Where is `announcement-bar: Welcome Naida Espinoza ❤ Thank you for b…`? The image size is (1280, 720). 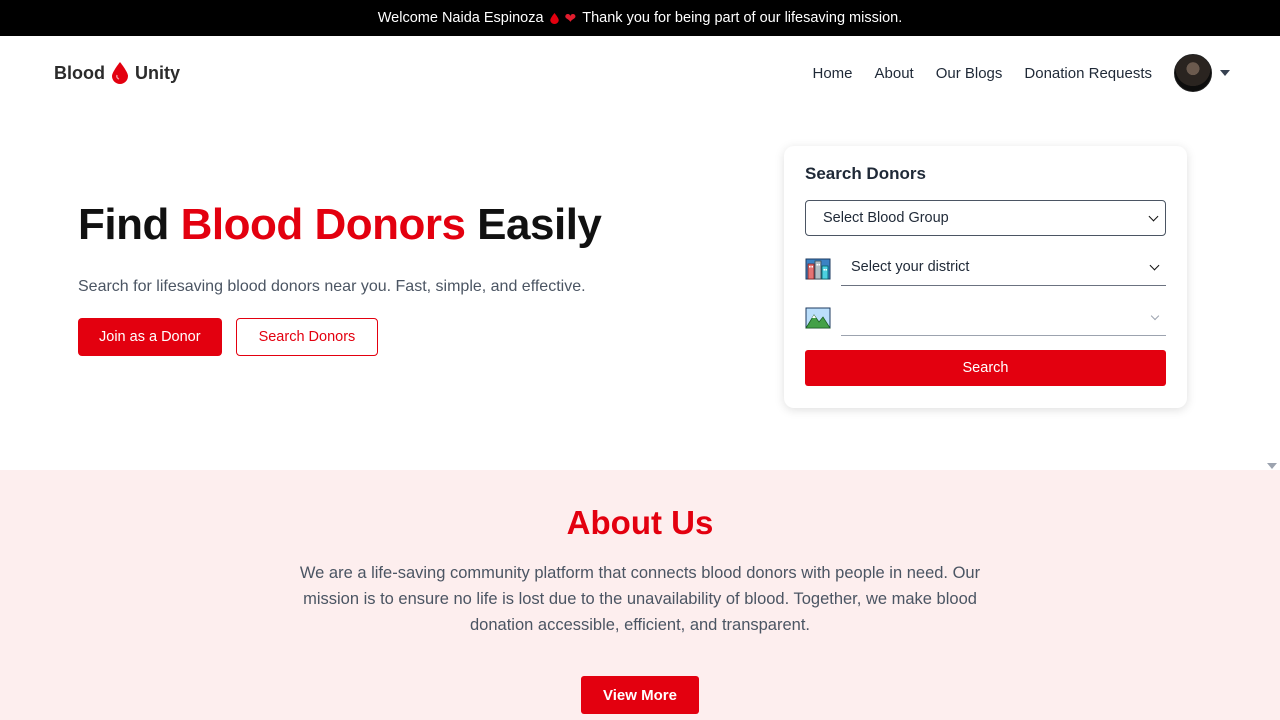
announcement-bar: Welcome Naida Espinoza ❤ Thank you for b… is located at coordinates (640, 18).